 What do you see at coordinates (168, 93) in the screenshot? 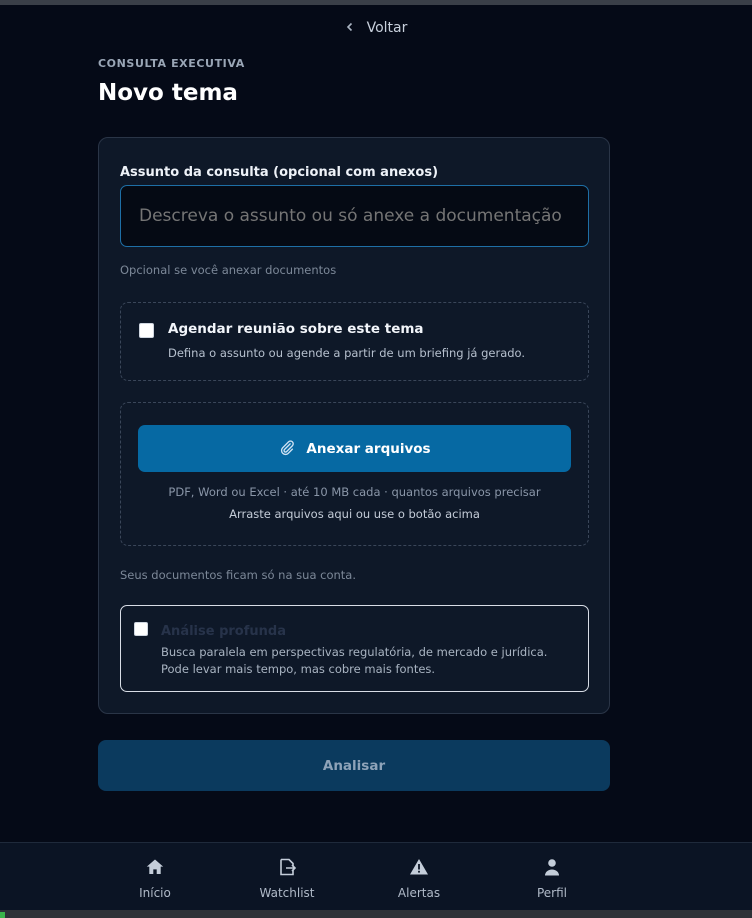
I see `page-title: Novo tema` at bounding box center [168, 93].